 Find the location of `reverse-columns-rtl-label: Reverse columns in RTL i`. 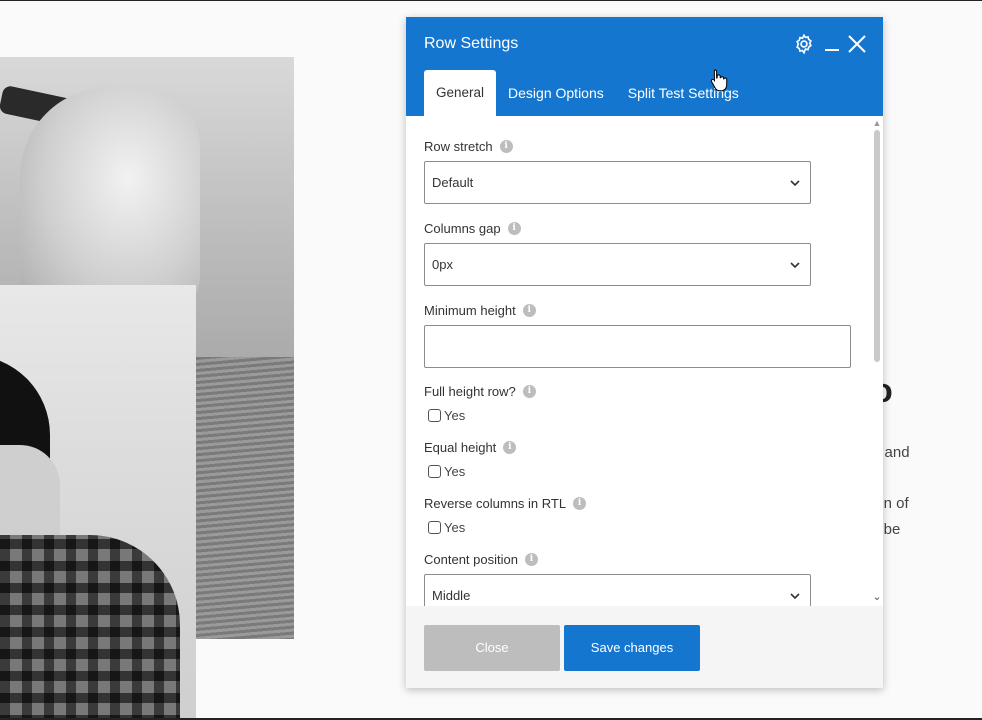

reverse-columns-rtl-label: Reverse columns in RTL i is located at coordinates (505, 503).